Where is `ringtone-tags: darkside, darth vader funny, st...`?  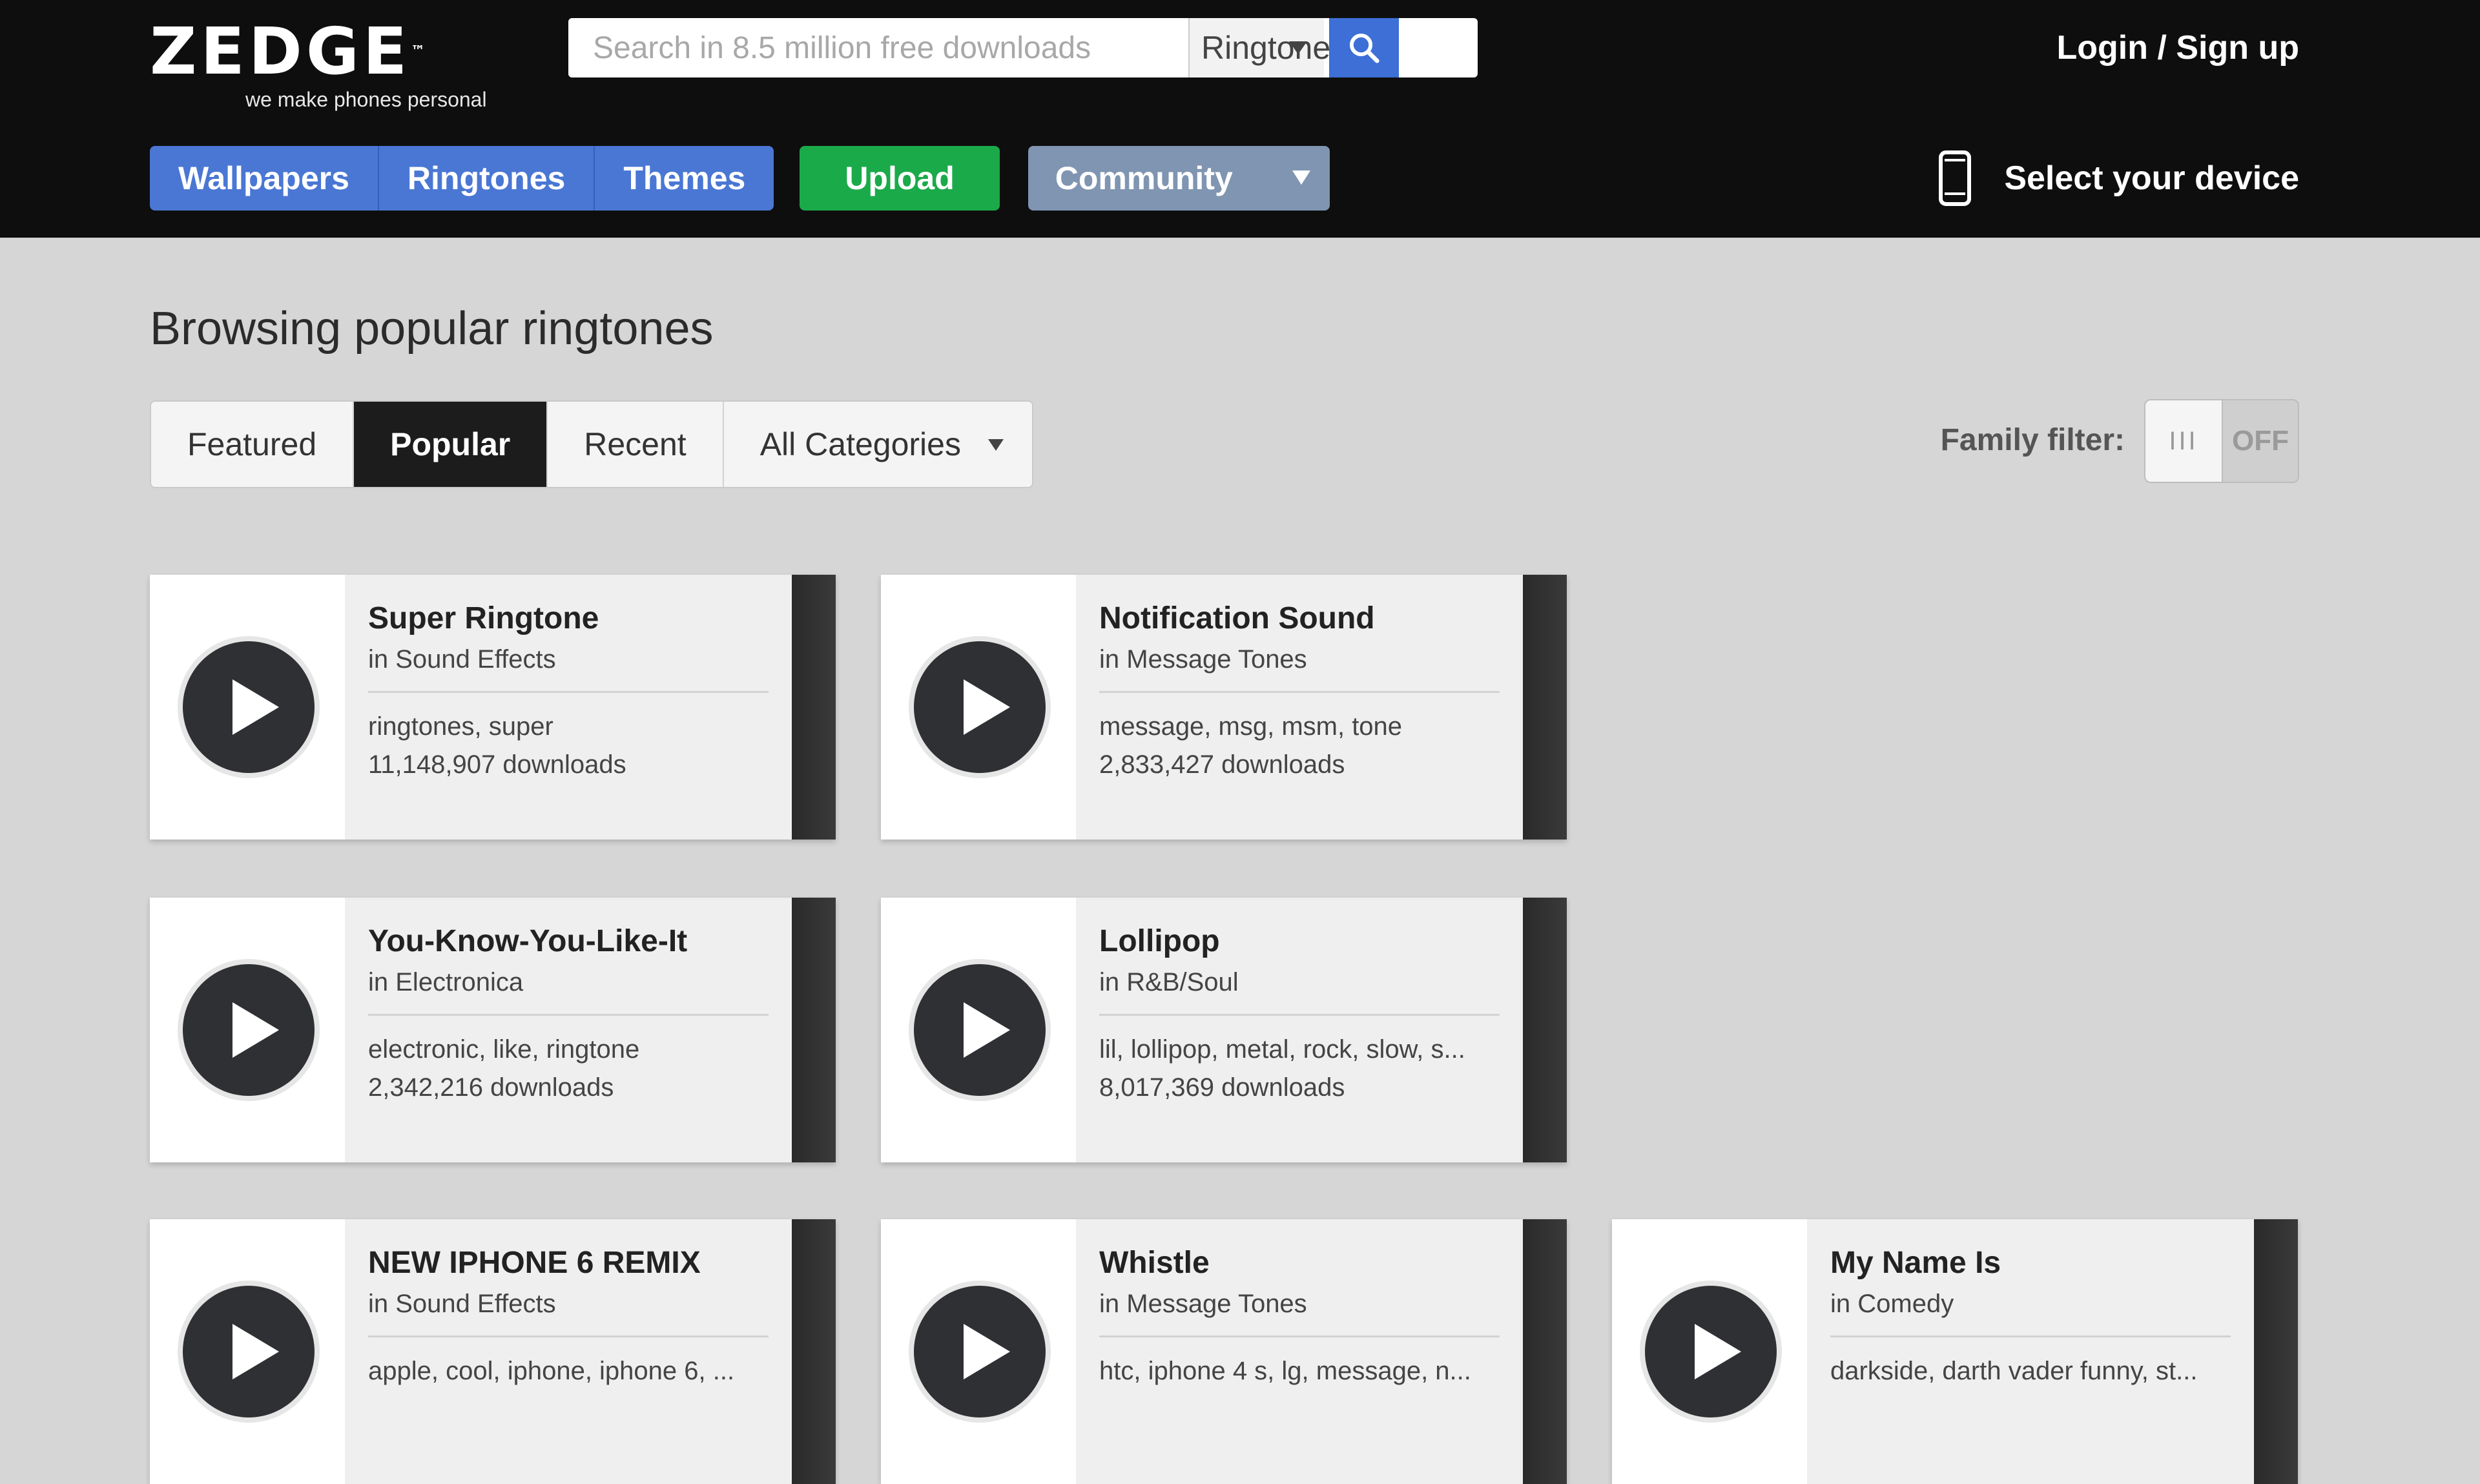 ringtone-tags: darkside, darth vader funny, st... is located at coordinates (2014, 1371).